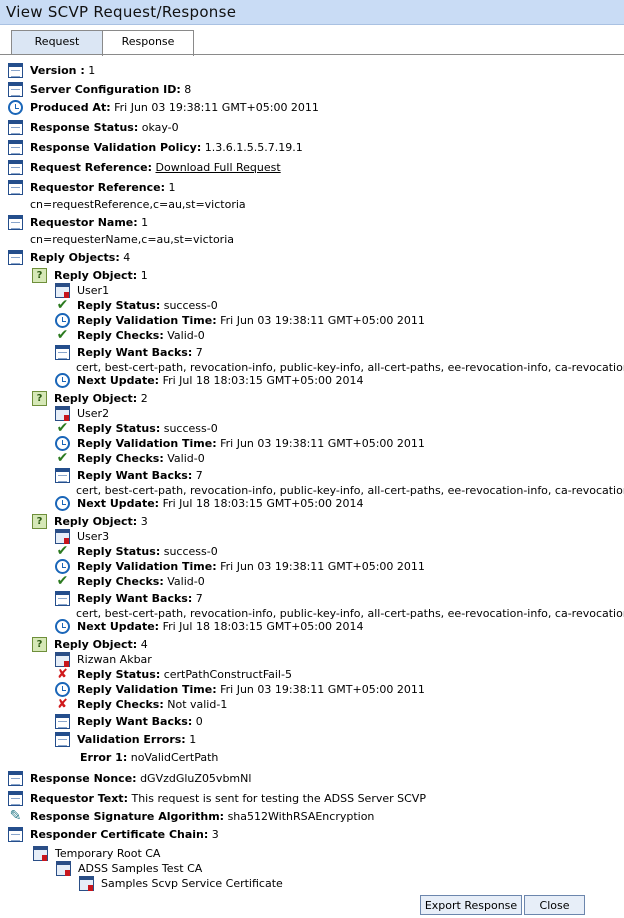 This screenshot has width=624, height=918. I want to click on reply-checks-value: Not valid-1, so click(197, 704).